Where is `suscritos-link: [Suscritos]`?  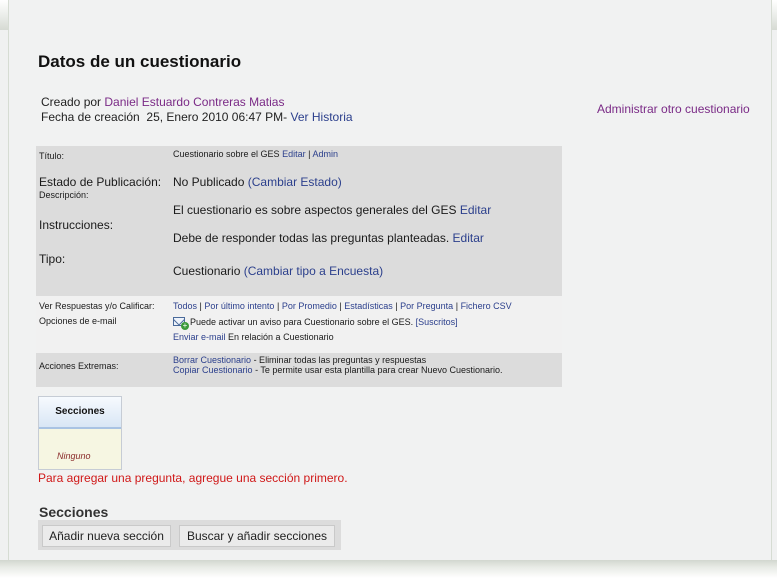
suscritos-link: [Suscritos] is located at coordinates (437, 322).